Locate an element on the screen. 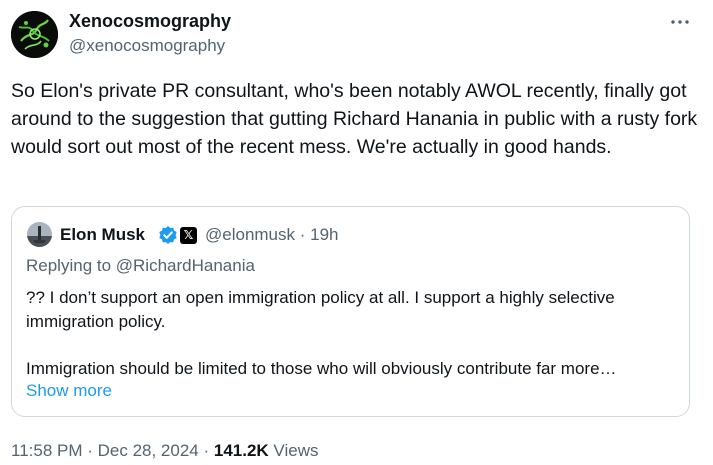  more-options-button is located at coordinates (680, 22).